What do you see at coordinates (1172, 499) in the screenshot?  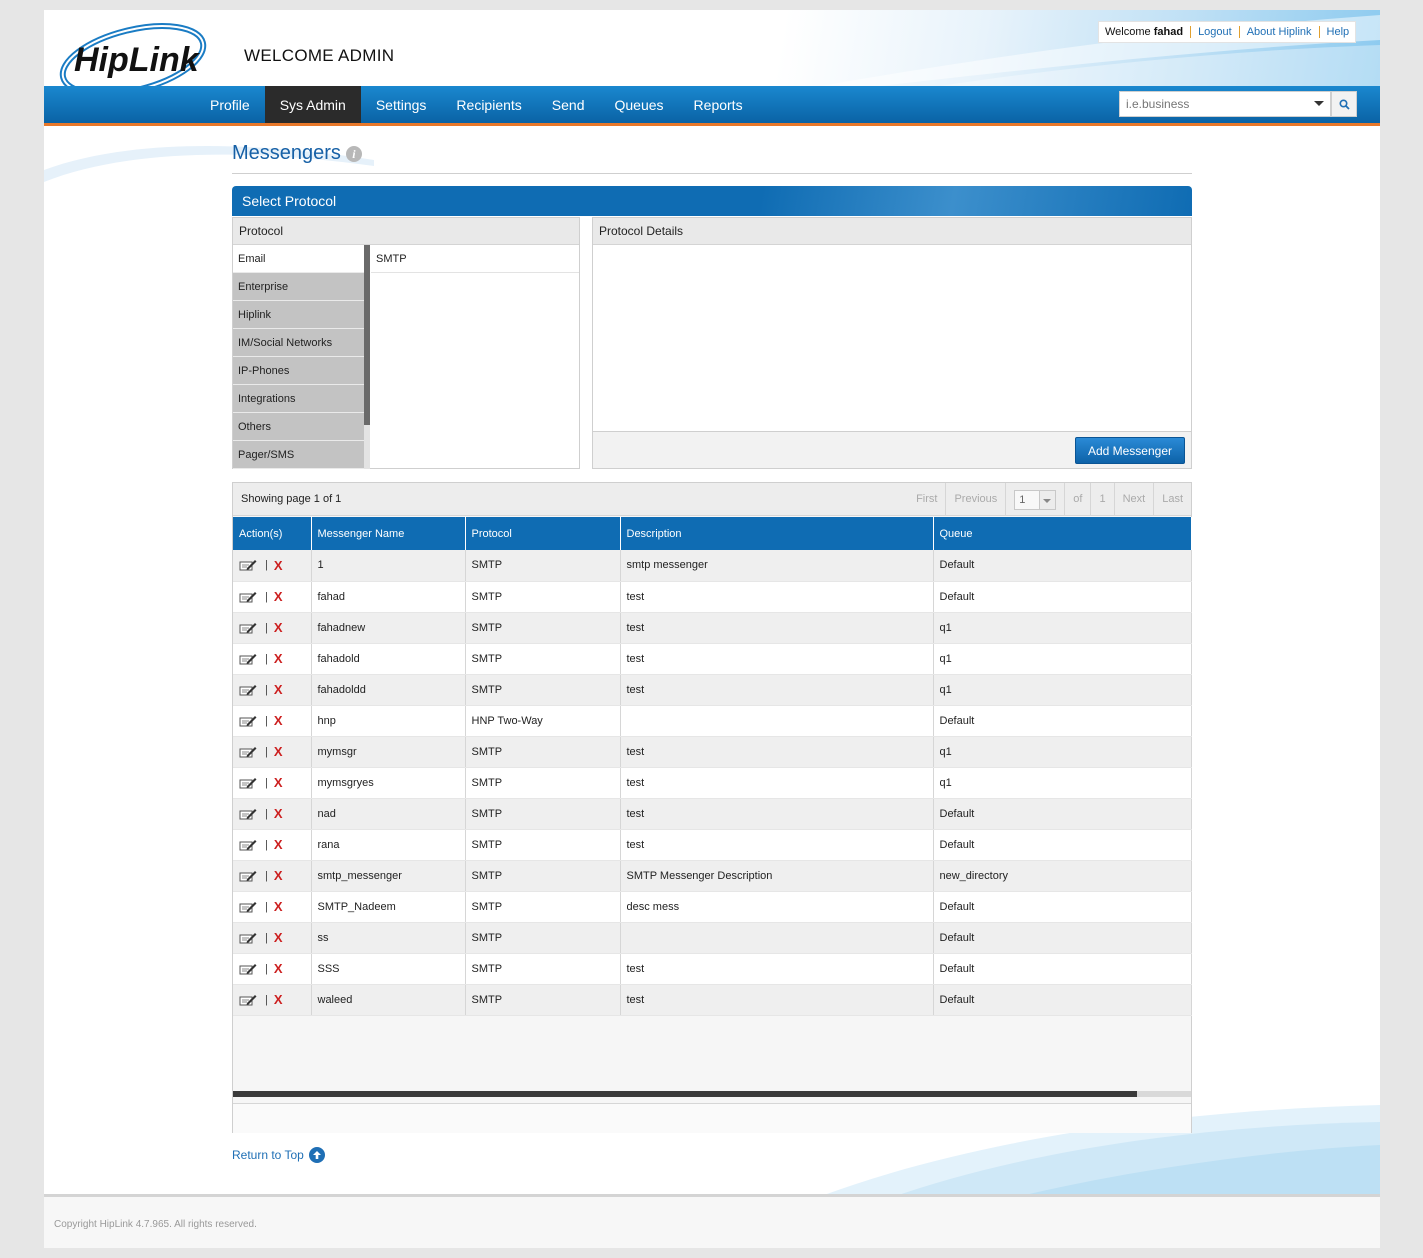 I see `pager-last: Last` at bounding box center [1172, 499].